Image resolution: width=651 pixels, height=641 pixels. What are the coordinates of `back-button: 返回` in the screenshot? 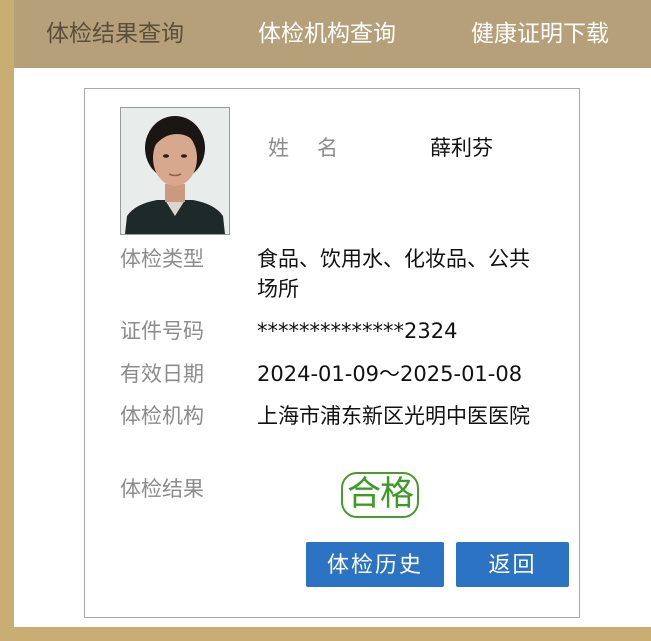 It's located at (512, 564).